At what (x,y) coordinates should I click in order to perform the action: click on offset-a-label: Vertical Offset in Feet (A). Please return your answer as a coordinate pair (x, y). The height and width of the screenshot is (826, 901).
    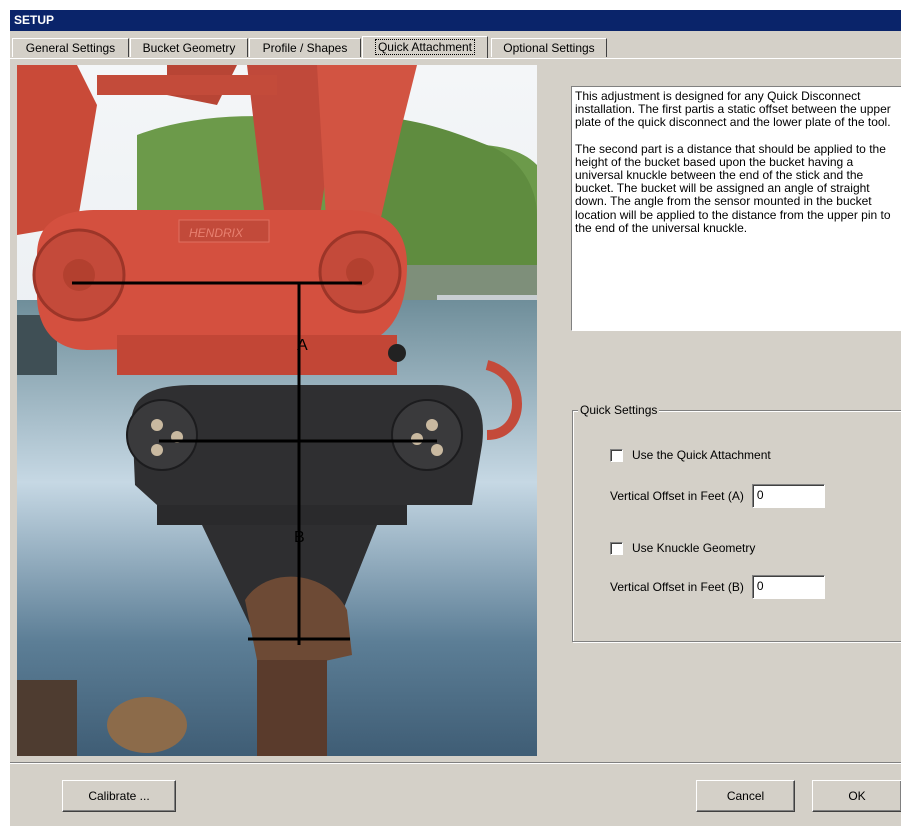
    Looking at the image, I should click on (677, 496).